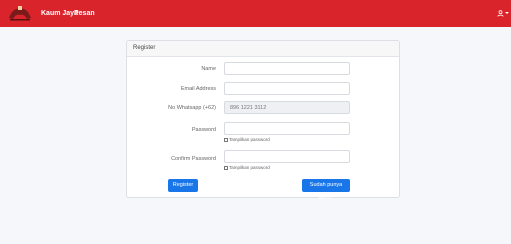 The height and width of the screenshot is (244, 511). Describe the element at coordinates (287, 68) in the screenshot. I see `name-field` at that location.